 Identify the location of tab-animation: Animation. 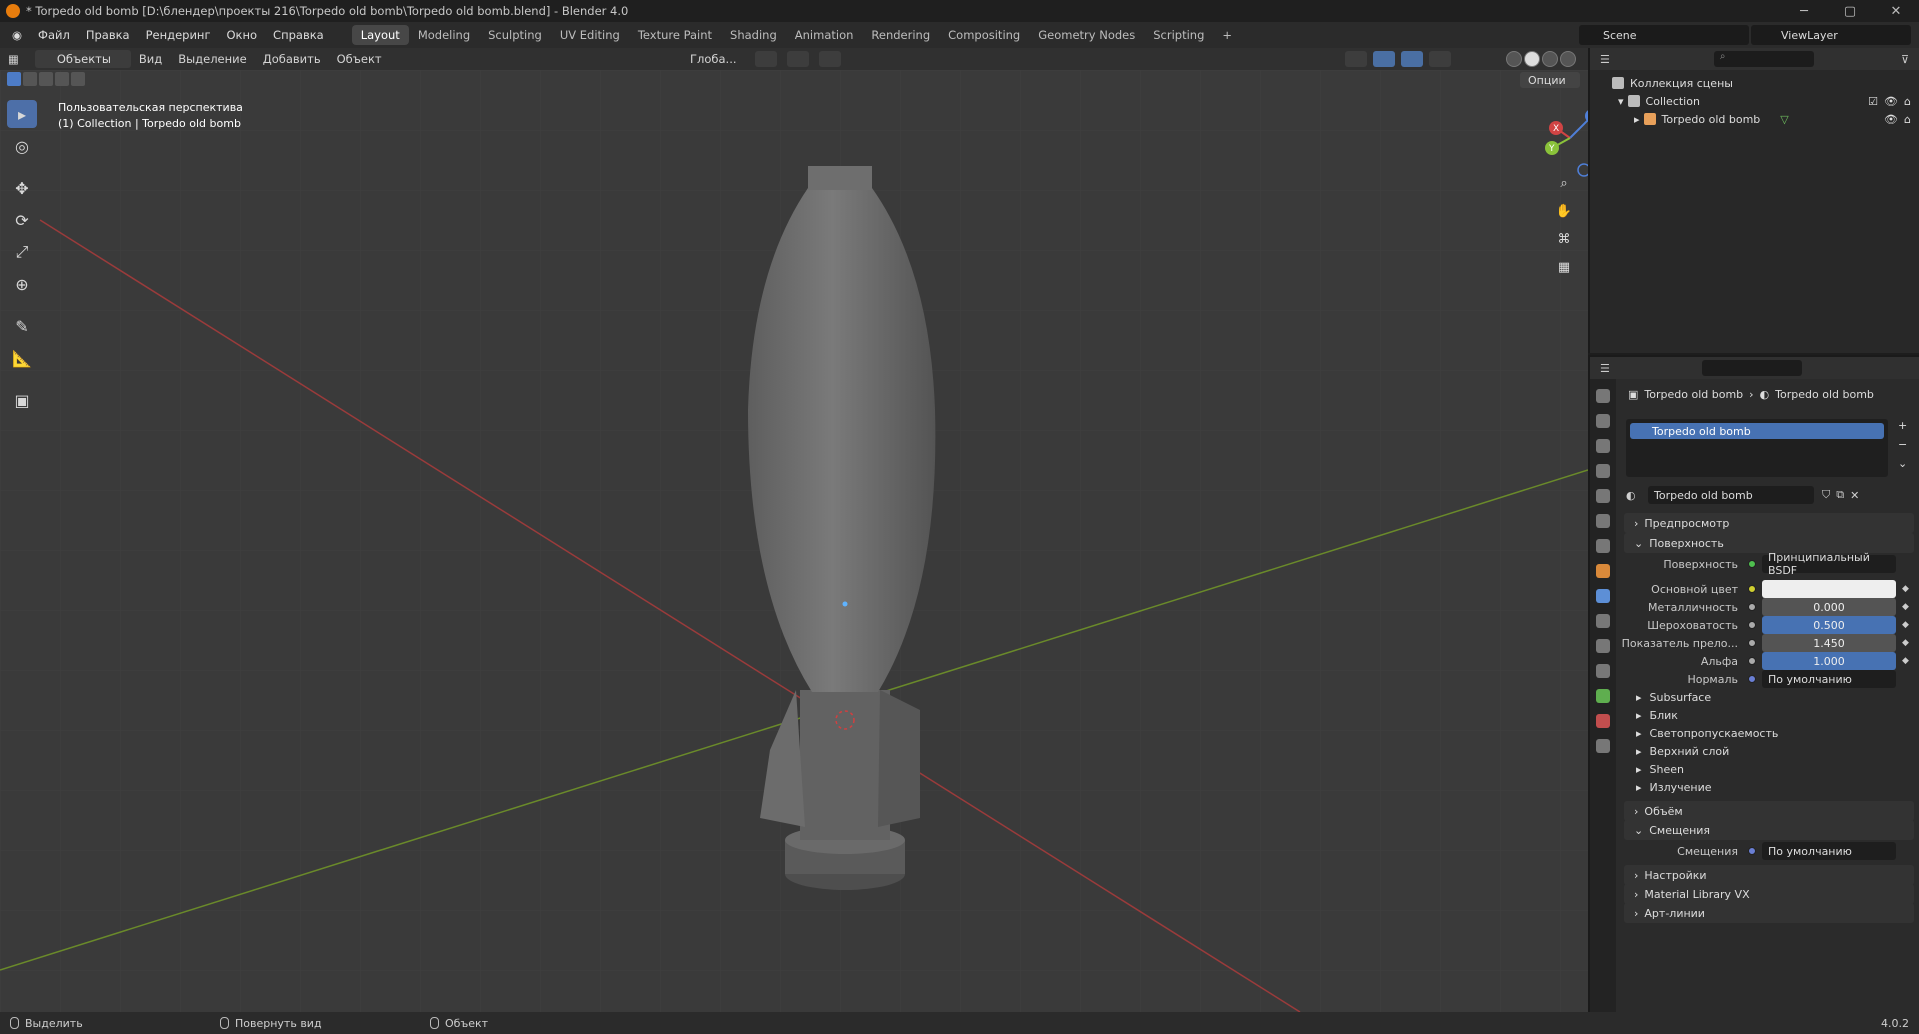
(824, 35).